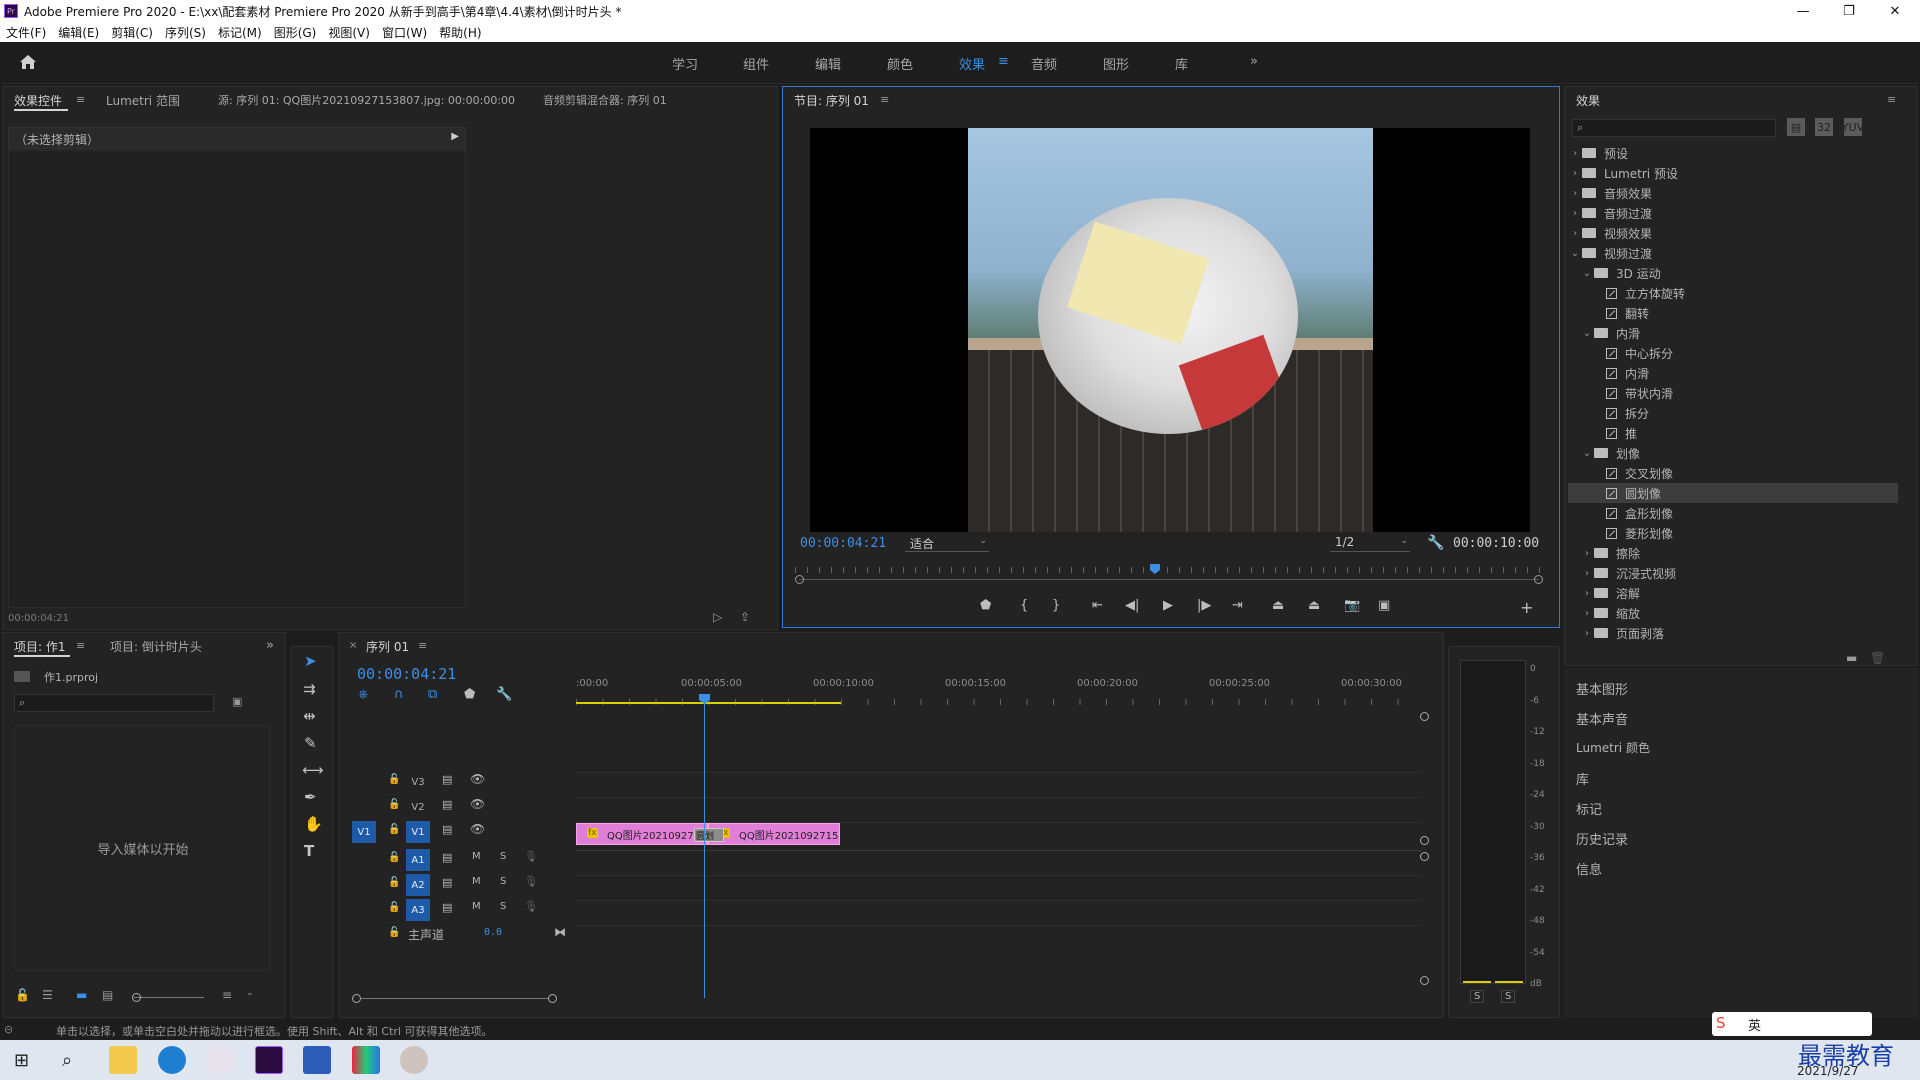 This screenshot has width=1920, height=1080. Describe the element at coordinates (1024, 605) in the screenshot. I see `mark-in-icon: {` at that location.